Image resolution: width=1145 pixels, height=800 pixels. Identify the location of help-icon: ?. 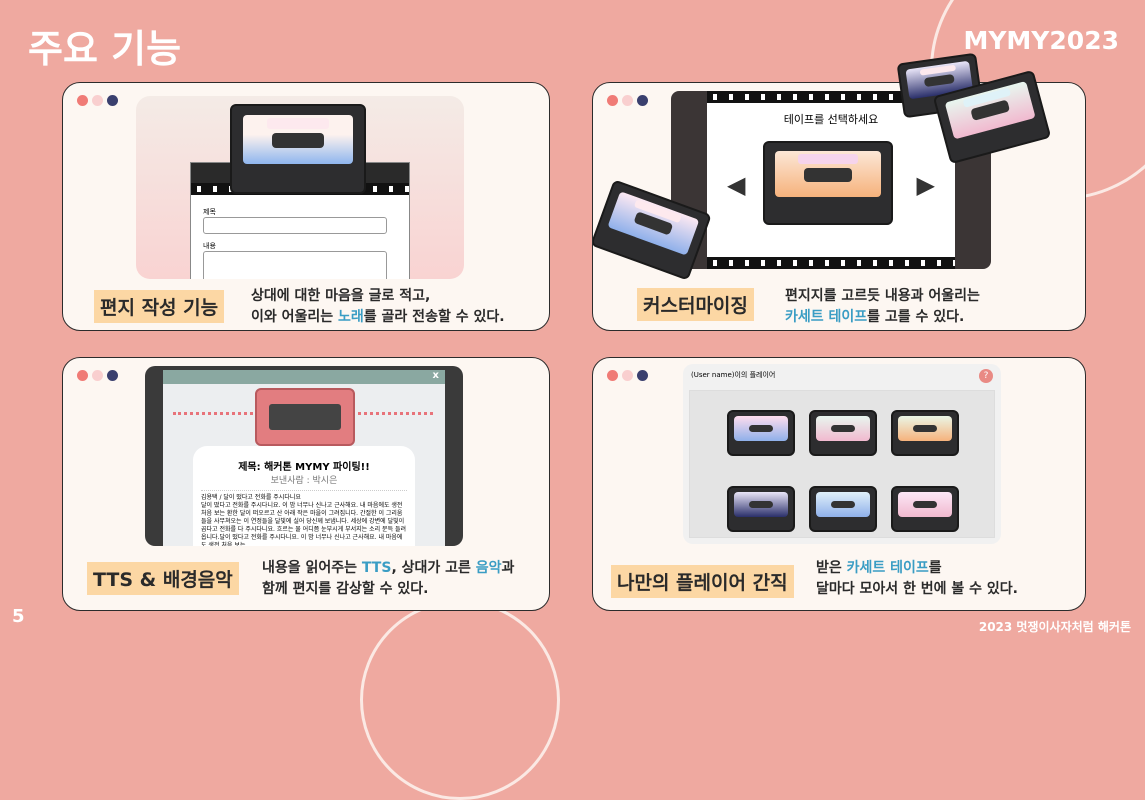
(986, 376).